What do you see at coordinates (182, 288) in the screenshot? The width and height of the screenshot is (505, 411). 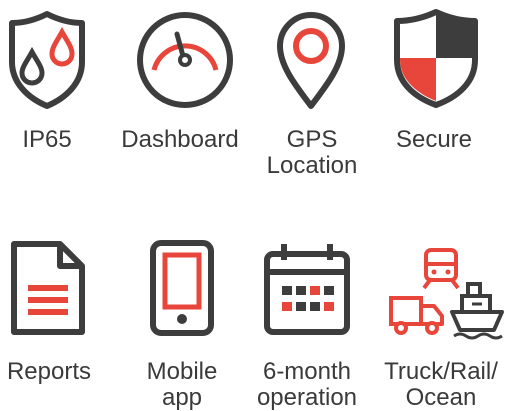 I see `smartphone-icon` at bounding box center [182, 288].